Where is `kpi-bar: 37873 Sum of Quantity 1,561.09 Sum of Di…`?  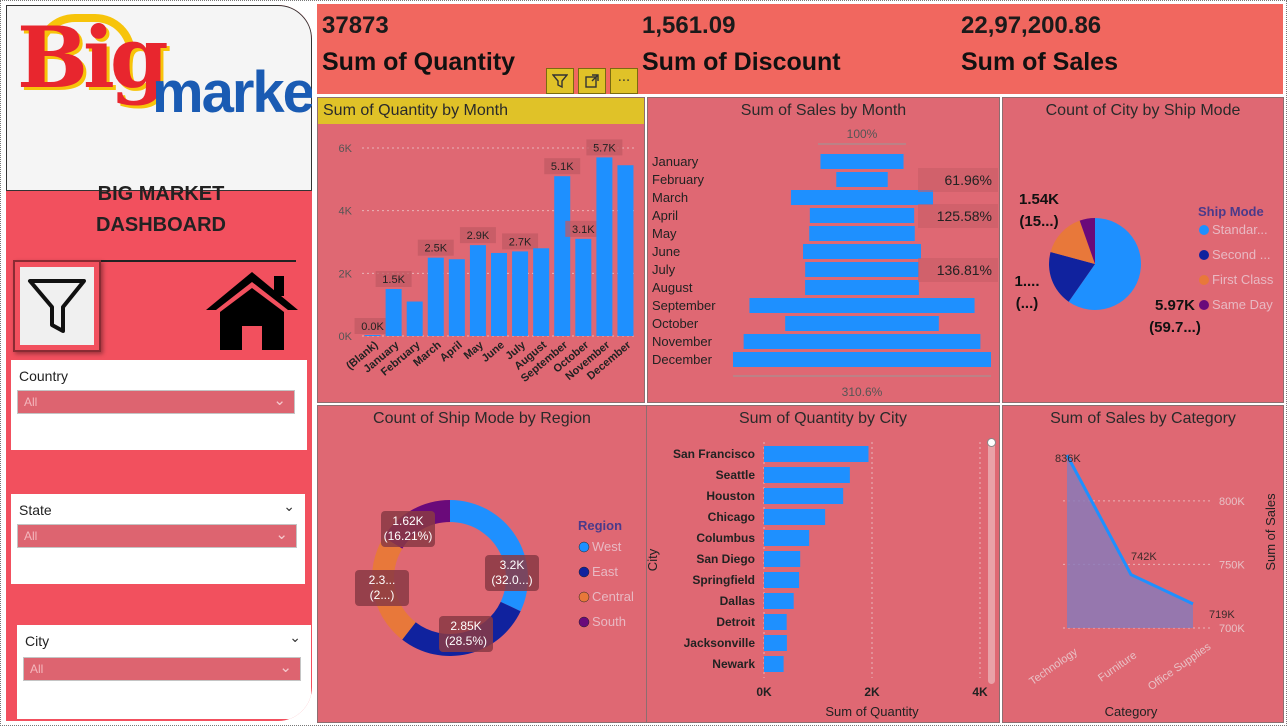
kpi-bar: 37873 Sum of Quantity 1,561.09 Sum of Di… is located at coordinates (800, 49).